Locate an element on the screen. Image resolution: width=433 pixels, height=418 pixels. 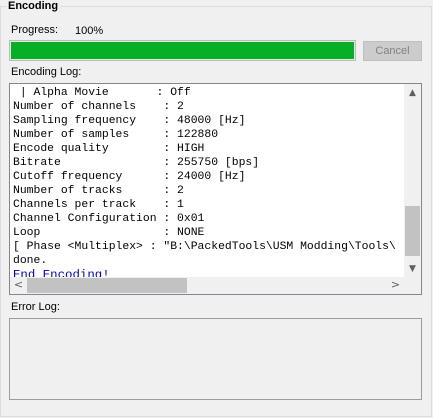
group-title: Encoding is located at coordinates (33, 6).